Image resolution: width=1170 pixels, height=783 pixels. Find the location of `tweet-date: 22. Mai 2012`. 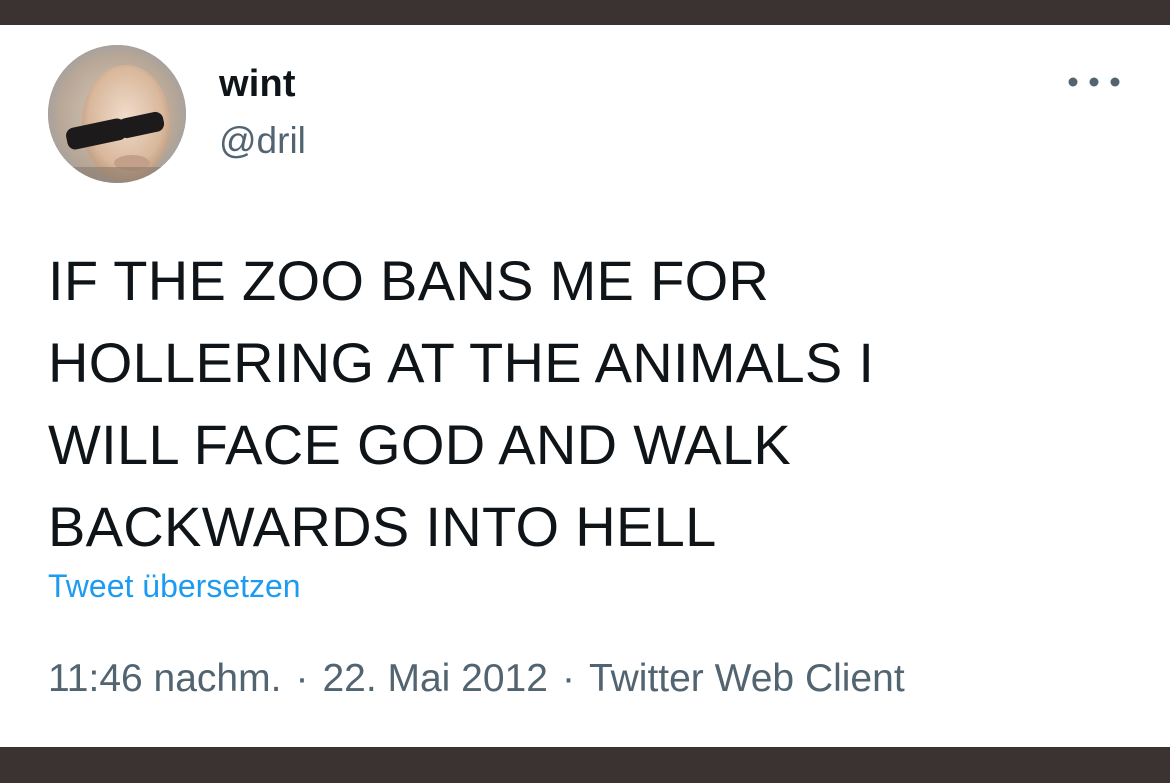

tweet-date: 22. Mai 2012 is located at coordinates (435, 678).